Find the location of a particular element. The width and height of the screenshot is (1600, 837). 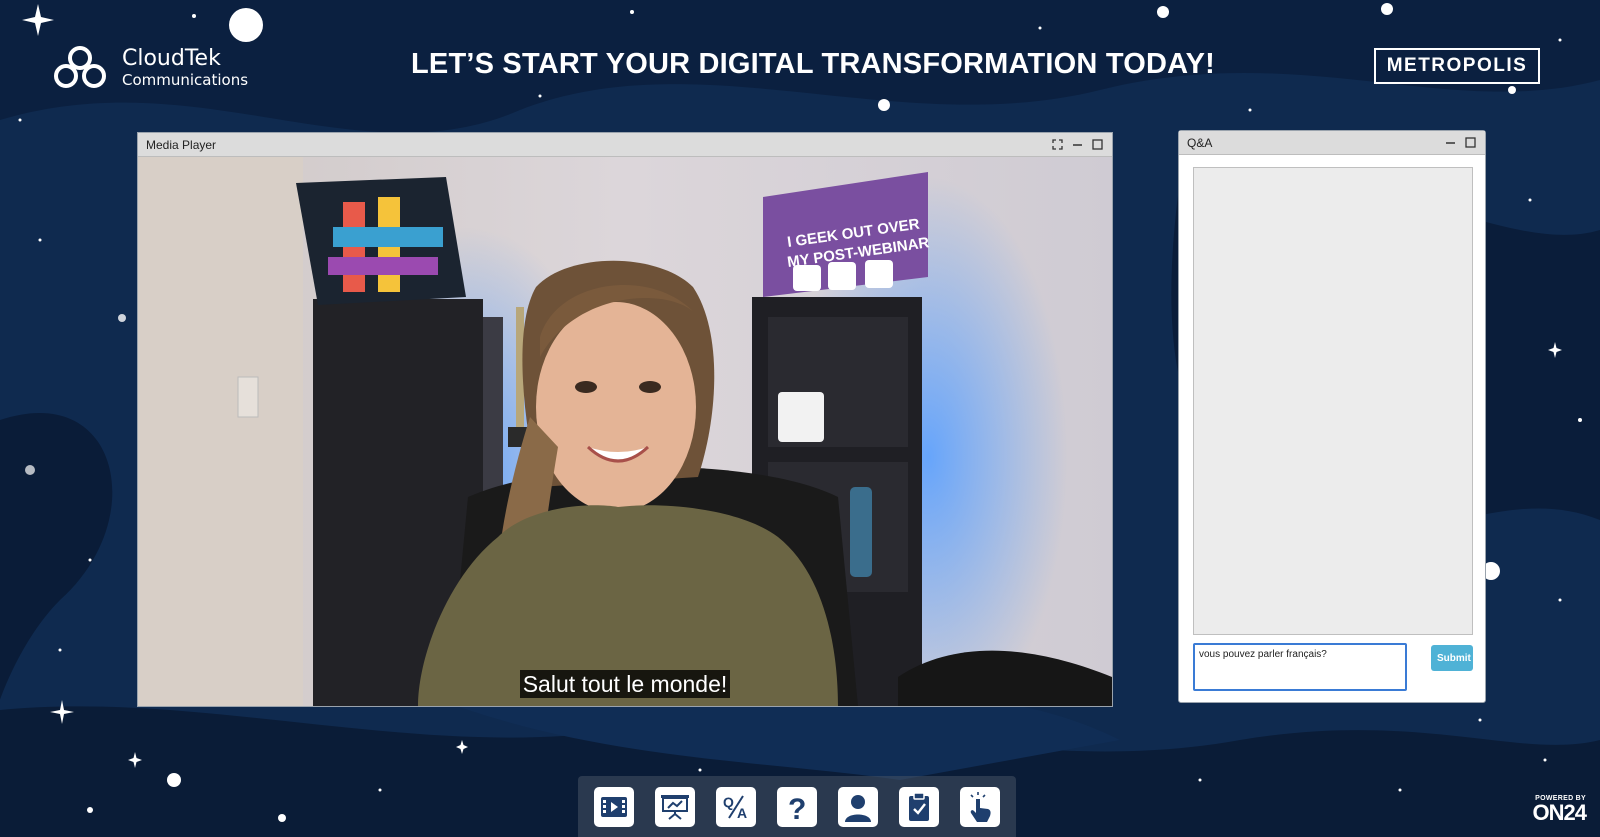

svg-text: A is located at coordinates (742, 812).